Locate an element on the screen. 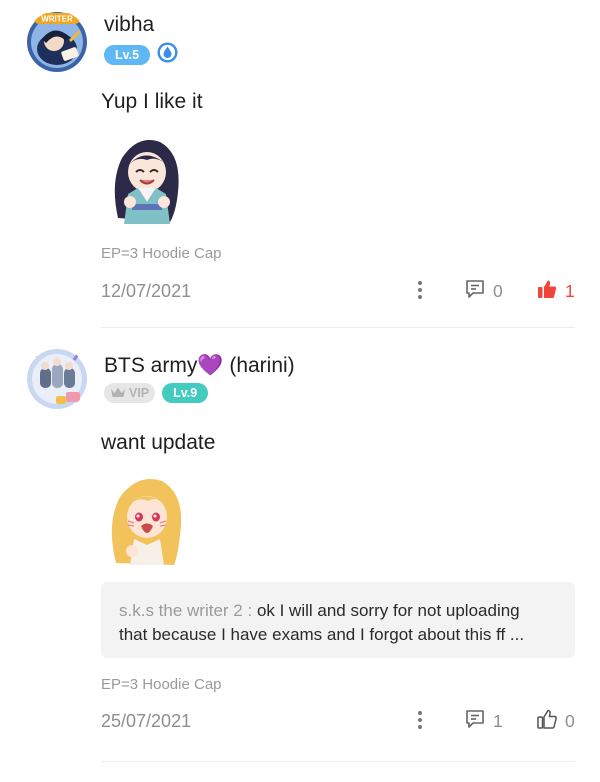 The width and height of the screenshot is (600, 782). reply-author: s.k.s the writer 2 : is located at coordinates (188, 610).